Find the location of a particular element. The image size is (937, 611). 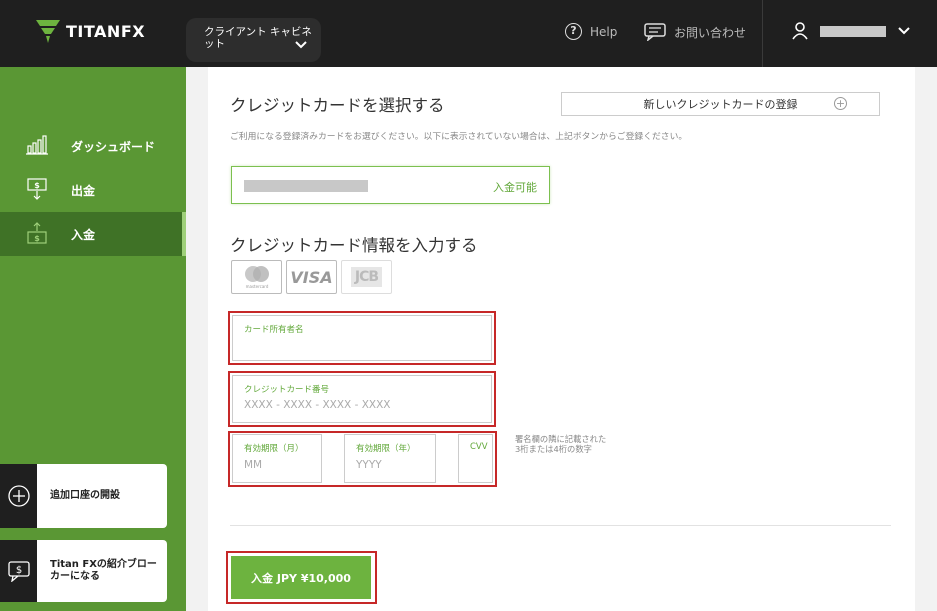

withdraw-icon: $ is located at coordinates (37, 189).